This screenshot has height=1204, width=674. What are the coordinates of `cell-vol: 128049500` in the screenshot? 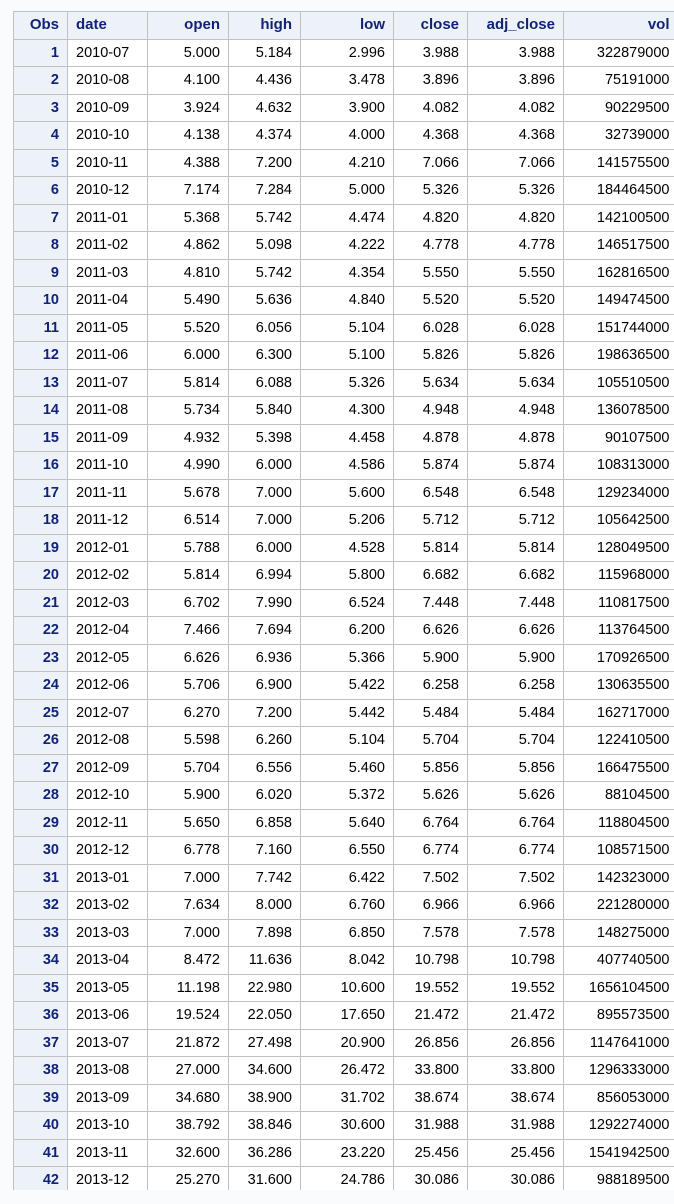 It's located at (618, 547).